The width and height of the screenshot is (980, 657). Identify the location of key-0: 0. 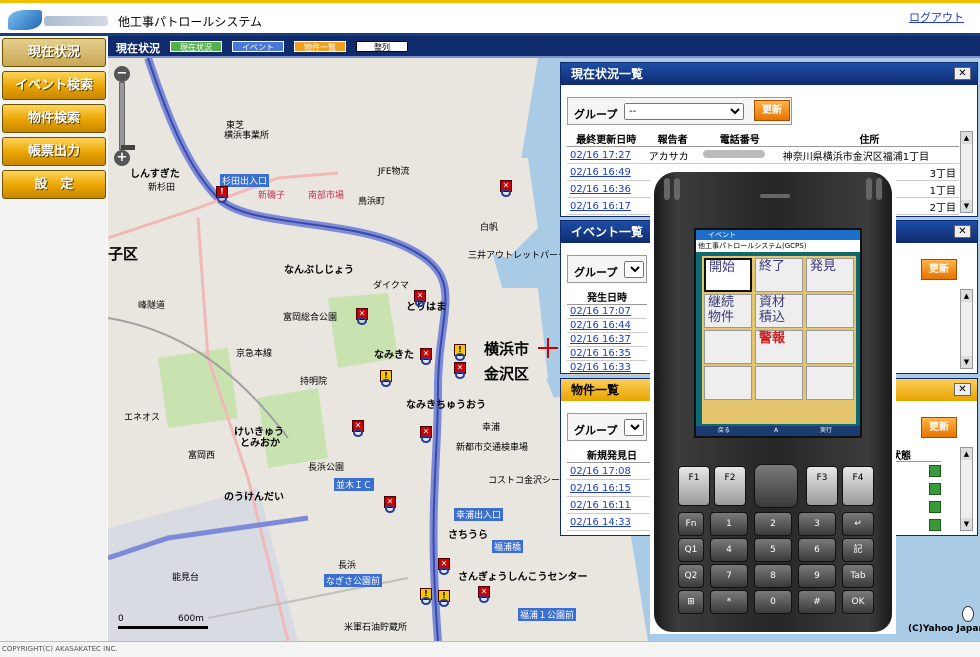
(773, 602).